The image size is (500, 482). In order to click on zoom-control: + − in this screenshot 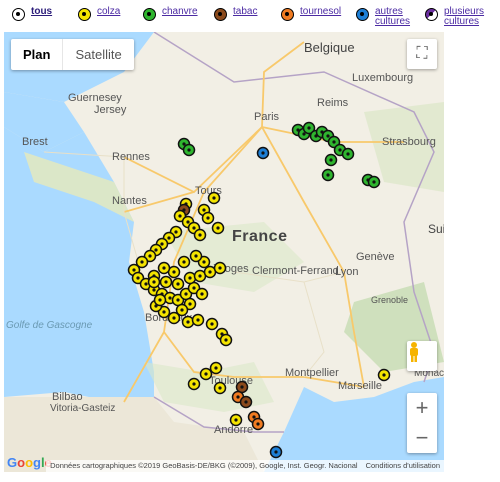, I will do `click(422, 423)`.